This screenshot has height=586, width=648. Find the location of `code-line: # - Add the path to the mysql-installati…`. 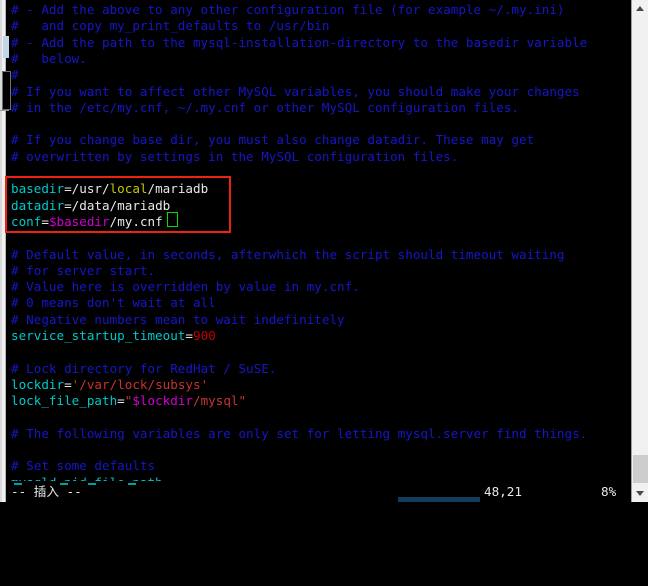

code-line: # - Add the path to the mysql-installati… is located at coordinates (299, 43).